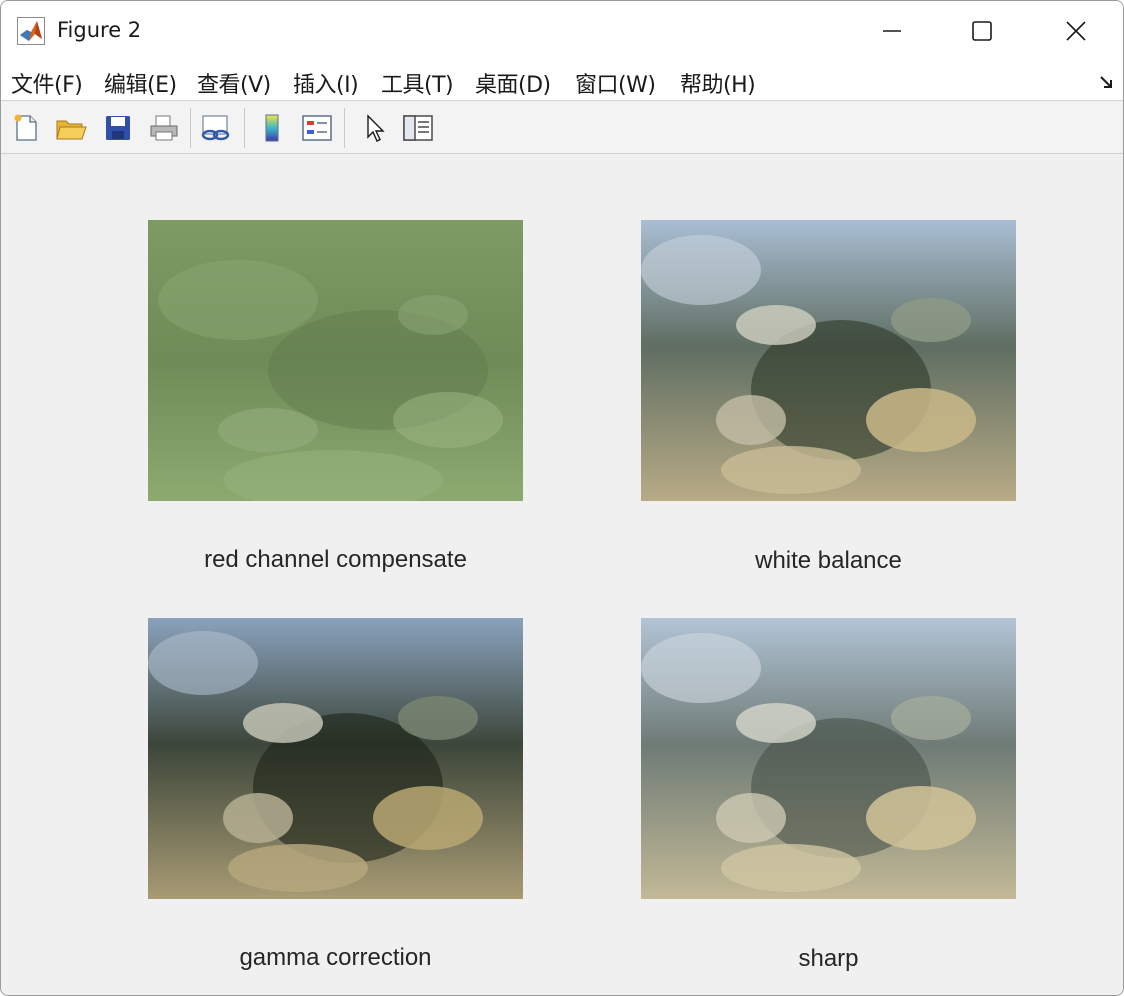 Image resolution: width=1124 pixels, height=996 pixels. I want to click on subplot-image-sharp, so click(828, 758).